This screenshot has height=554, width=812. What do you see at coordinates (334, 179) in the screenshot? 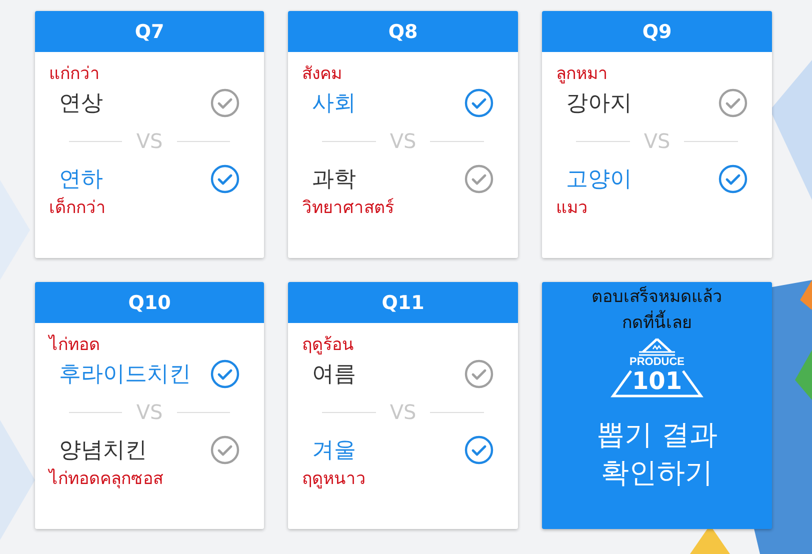
I see `option-label: 과학` at bounding box center [334, 179].